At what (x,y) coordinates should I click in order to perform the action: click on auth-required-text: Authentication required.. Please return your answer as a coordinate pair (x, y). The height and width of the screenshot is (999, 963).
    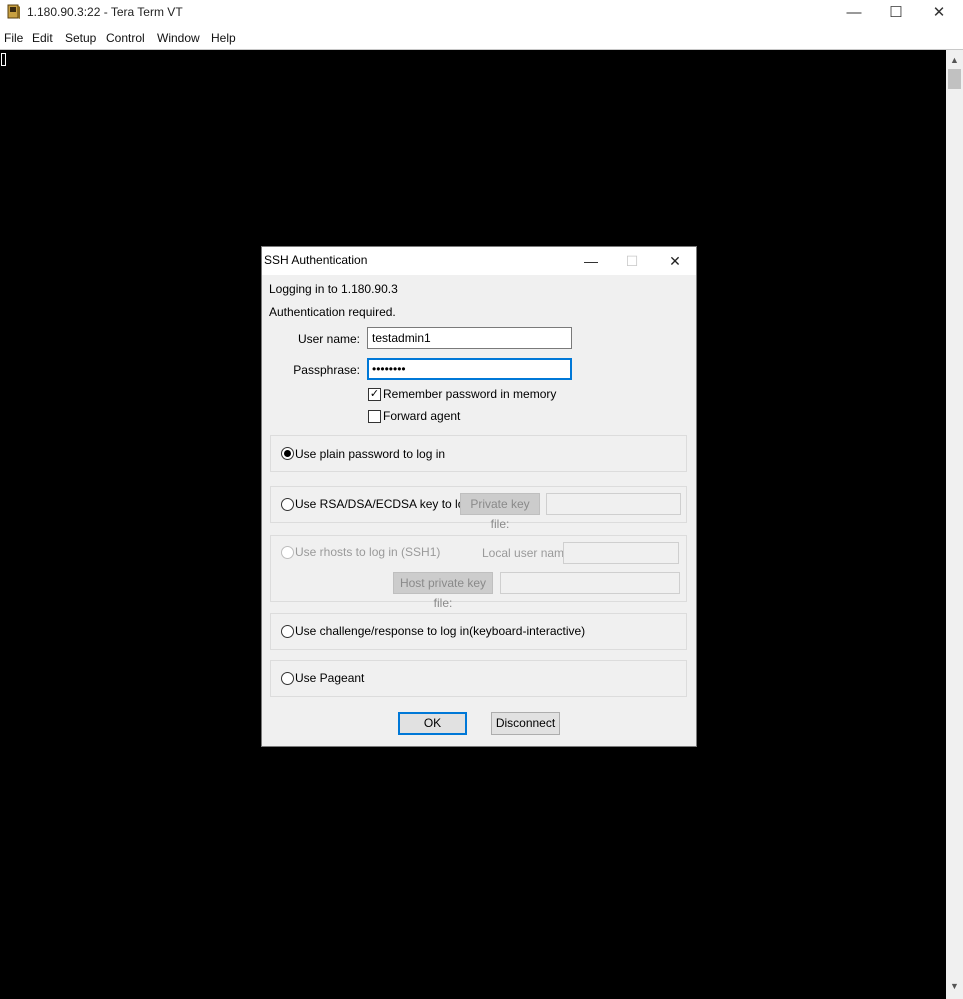
    Looking at the image, I should click on (332, 312).